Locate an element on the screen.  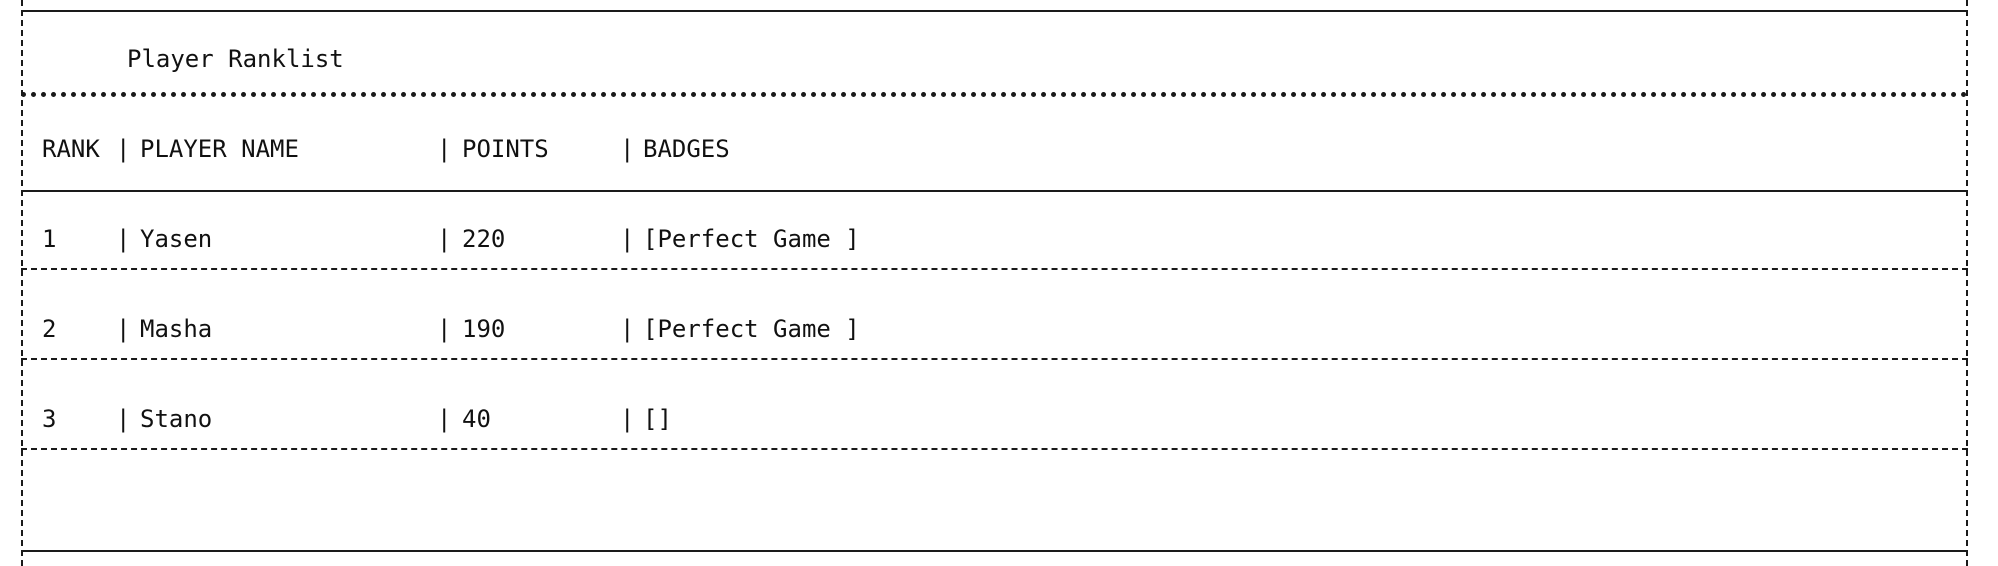
row-rank: 3 is located at coordinates (49, 419).